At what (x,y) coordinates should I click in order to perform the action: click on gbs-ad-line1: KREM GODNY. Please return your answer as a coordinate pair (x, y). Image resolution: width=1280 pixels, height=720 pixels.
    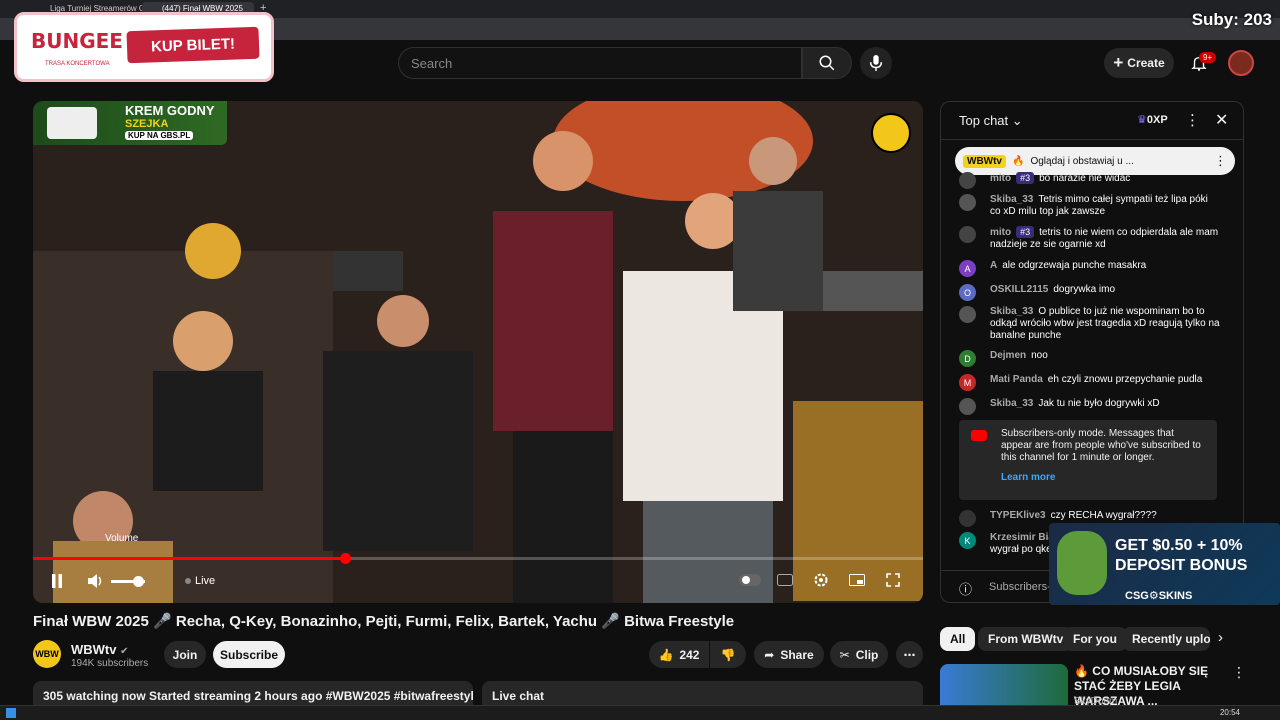
    Looking at the image, I should click on (170, 110).